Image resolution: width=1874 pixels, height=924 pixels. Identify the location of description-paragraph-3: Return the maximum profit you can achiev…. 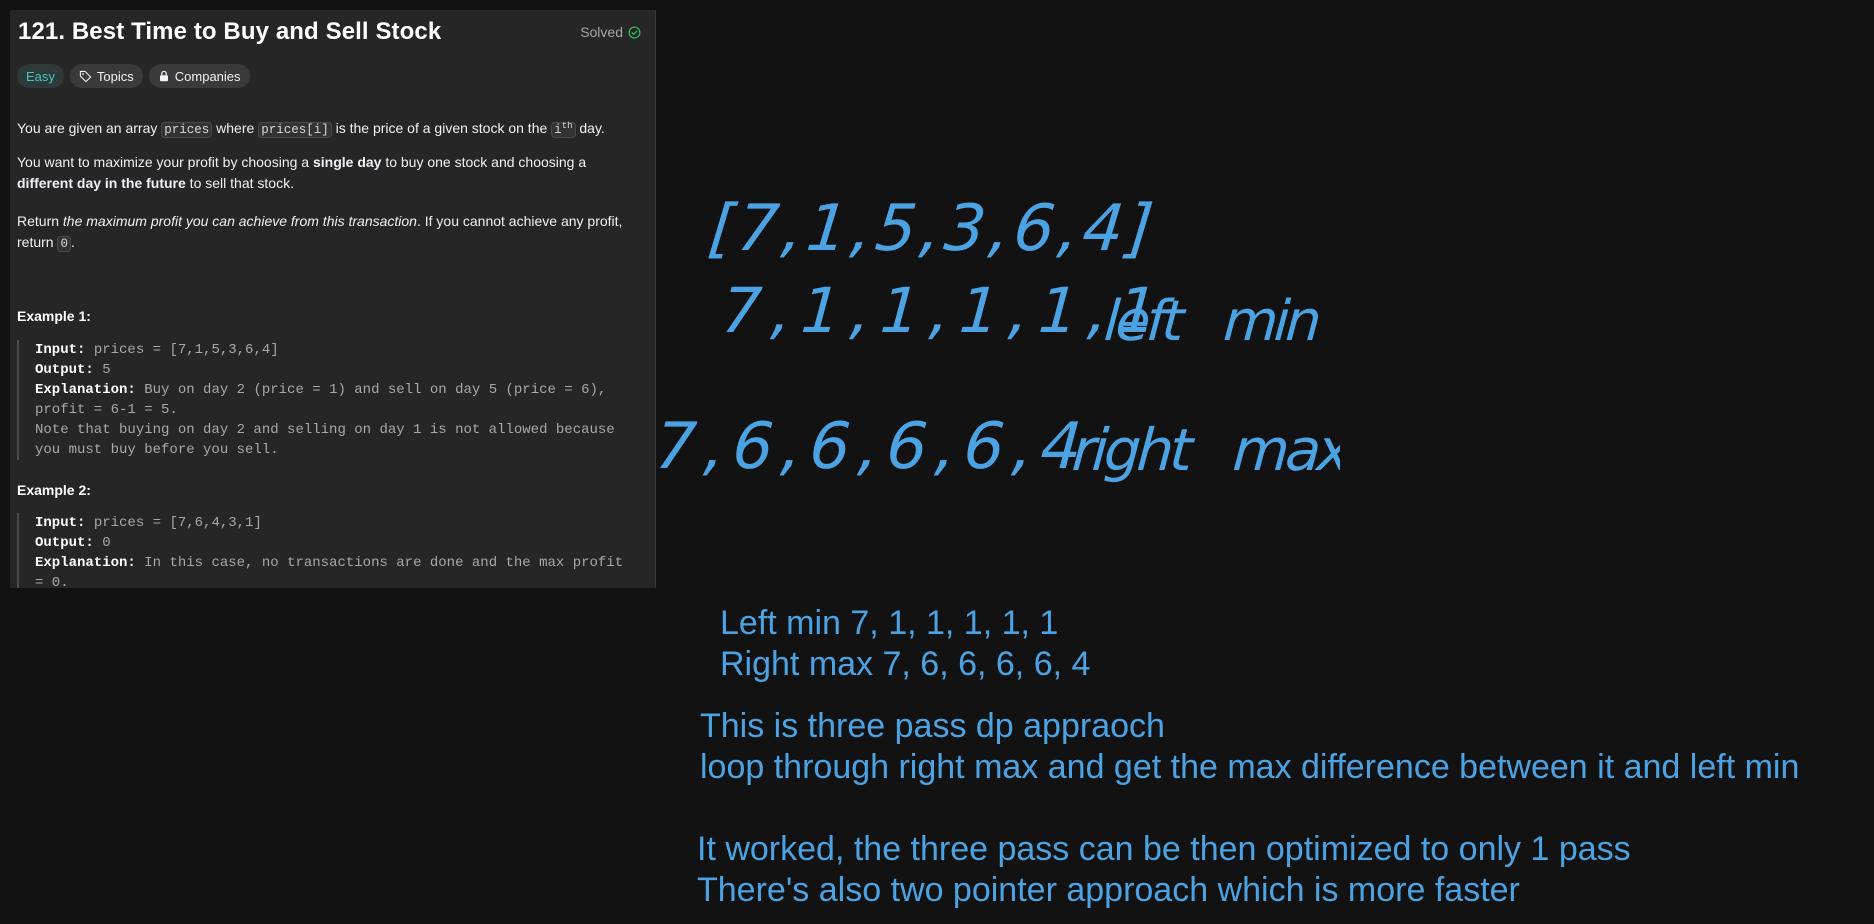
(322, 233).